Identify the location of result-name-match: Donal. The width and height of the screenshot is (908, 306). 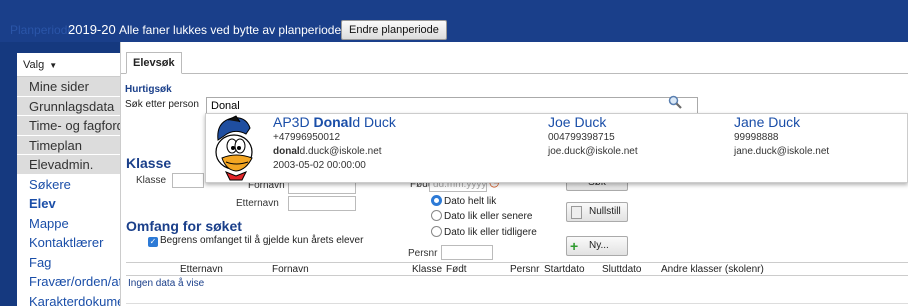
(333, 122).